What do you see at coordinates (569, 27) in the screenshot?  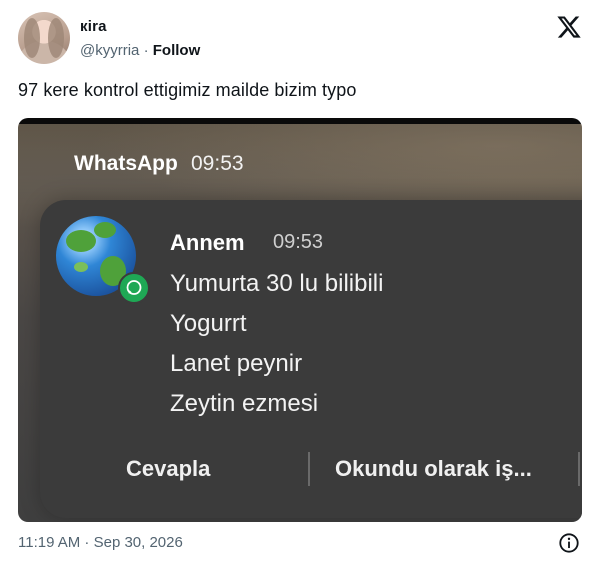 I see `x-logo-icon` at bounding box center [569, 27].